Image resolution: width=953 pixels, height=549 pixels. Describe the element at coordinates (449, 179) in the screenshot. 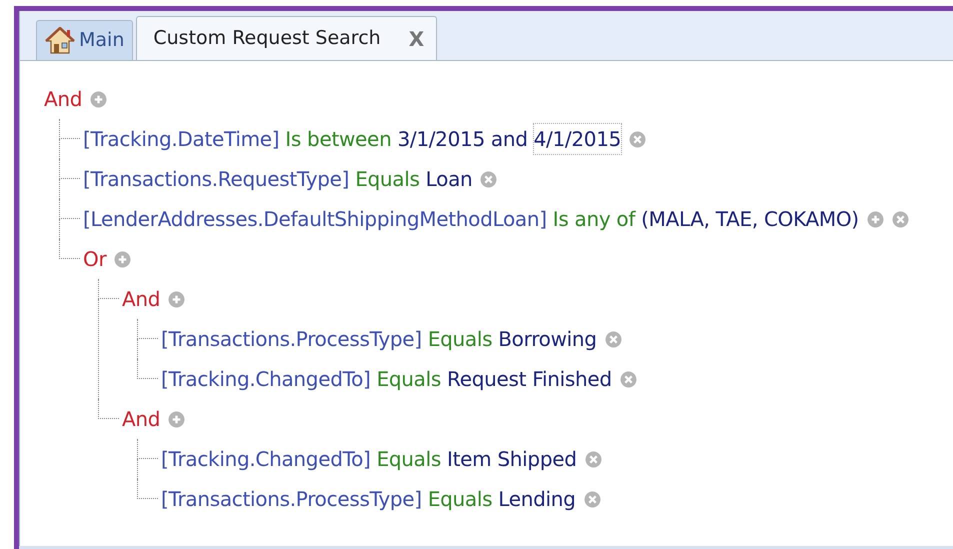

I see `value-text: Loan` at that location.